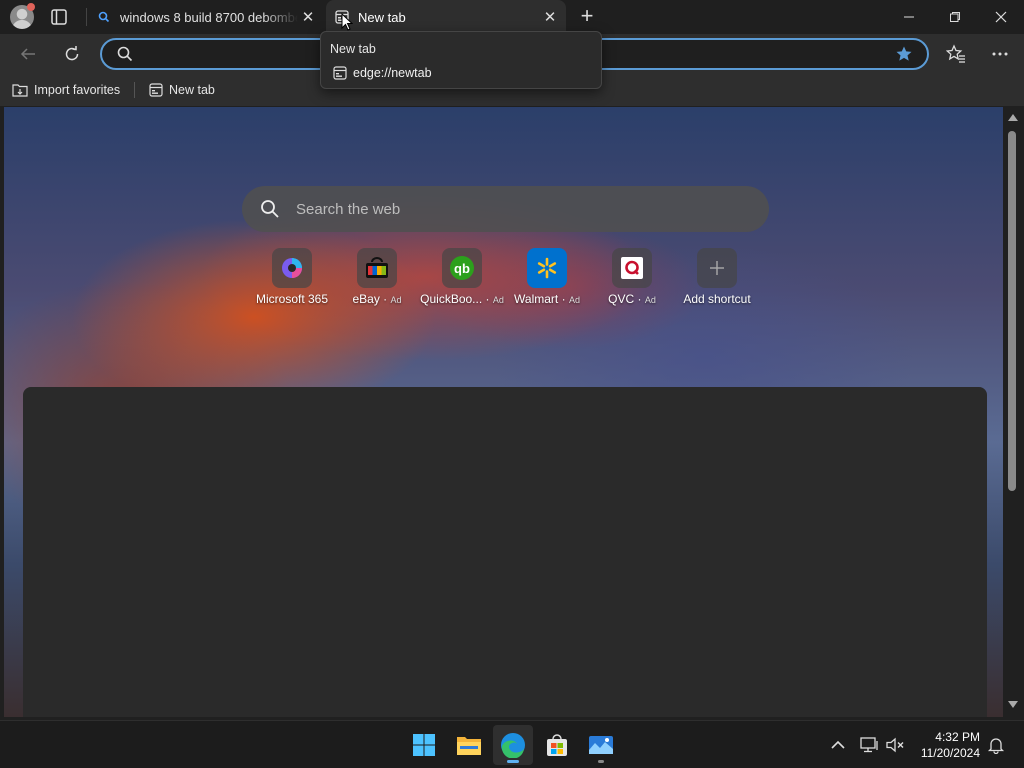 This screenshot has height=768, width=1024. Describe the element at coordinates (461, 60) in the screenshot. I see `address-suggestion-dropdown: New tab edge://newtab` at that location.